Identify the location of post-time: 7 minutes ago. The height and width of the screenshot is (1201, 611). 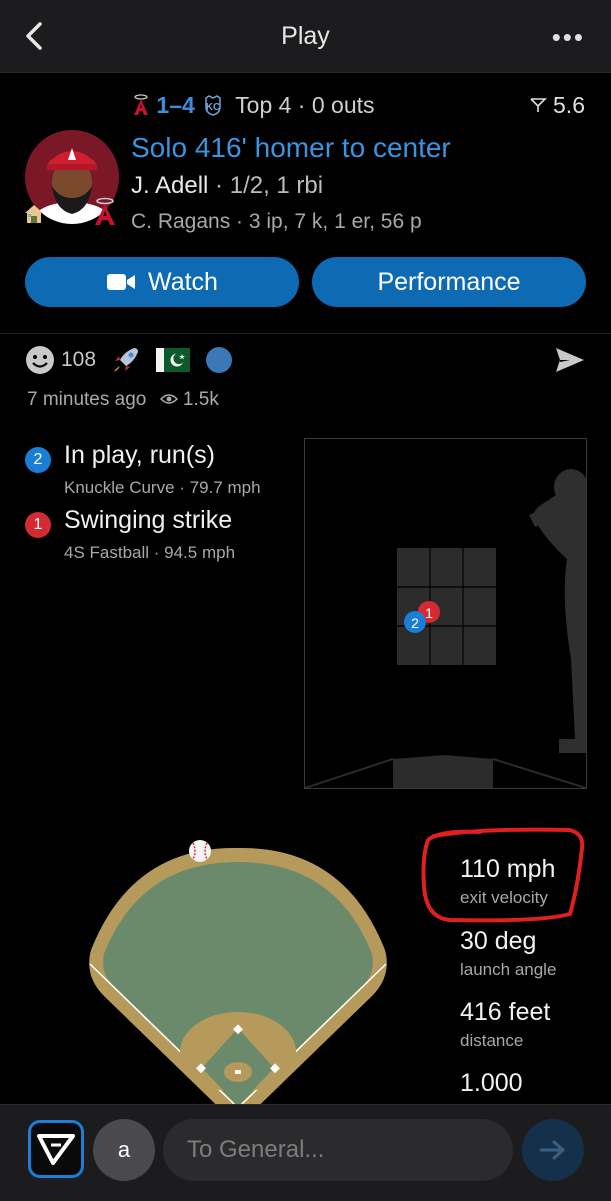
(87, 399).